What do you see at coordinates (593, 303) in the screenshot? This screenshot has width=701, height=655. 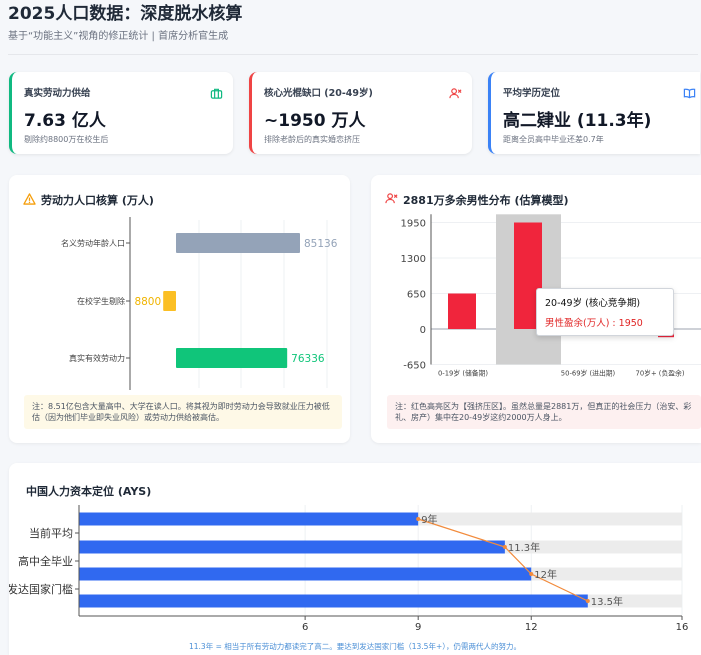 I see `tooltip-title: 20-49岁 (核心竞争期)` at bounding box center [593, 303].